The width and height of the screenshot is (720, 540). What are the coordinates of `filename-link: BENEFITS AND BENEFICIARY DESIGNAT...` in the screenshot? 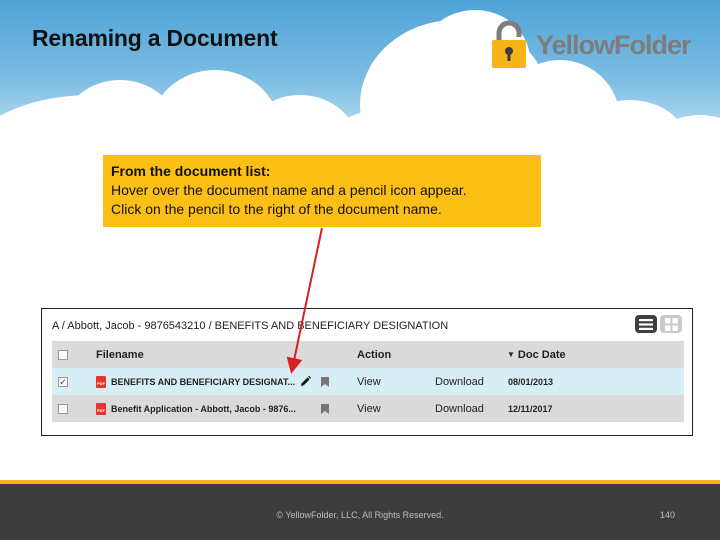 It's located at (203, 382).